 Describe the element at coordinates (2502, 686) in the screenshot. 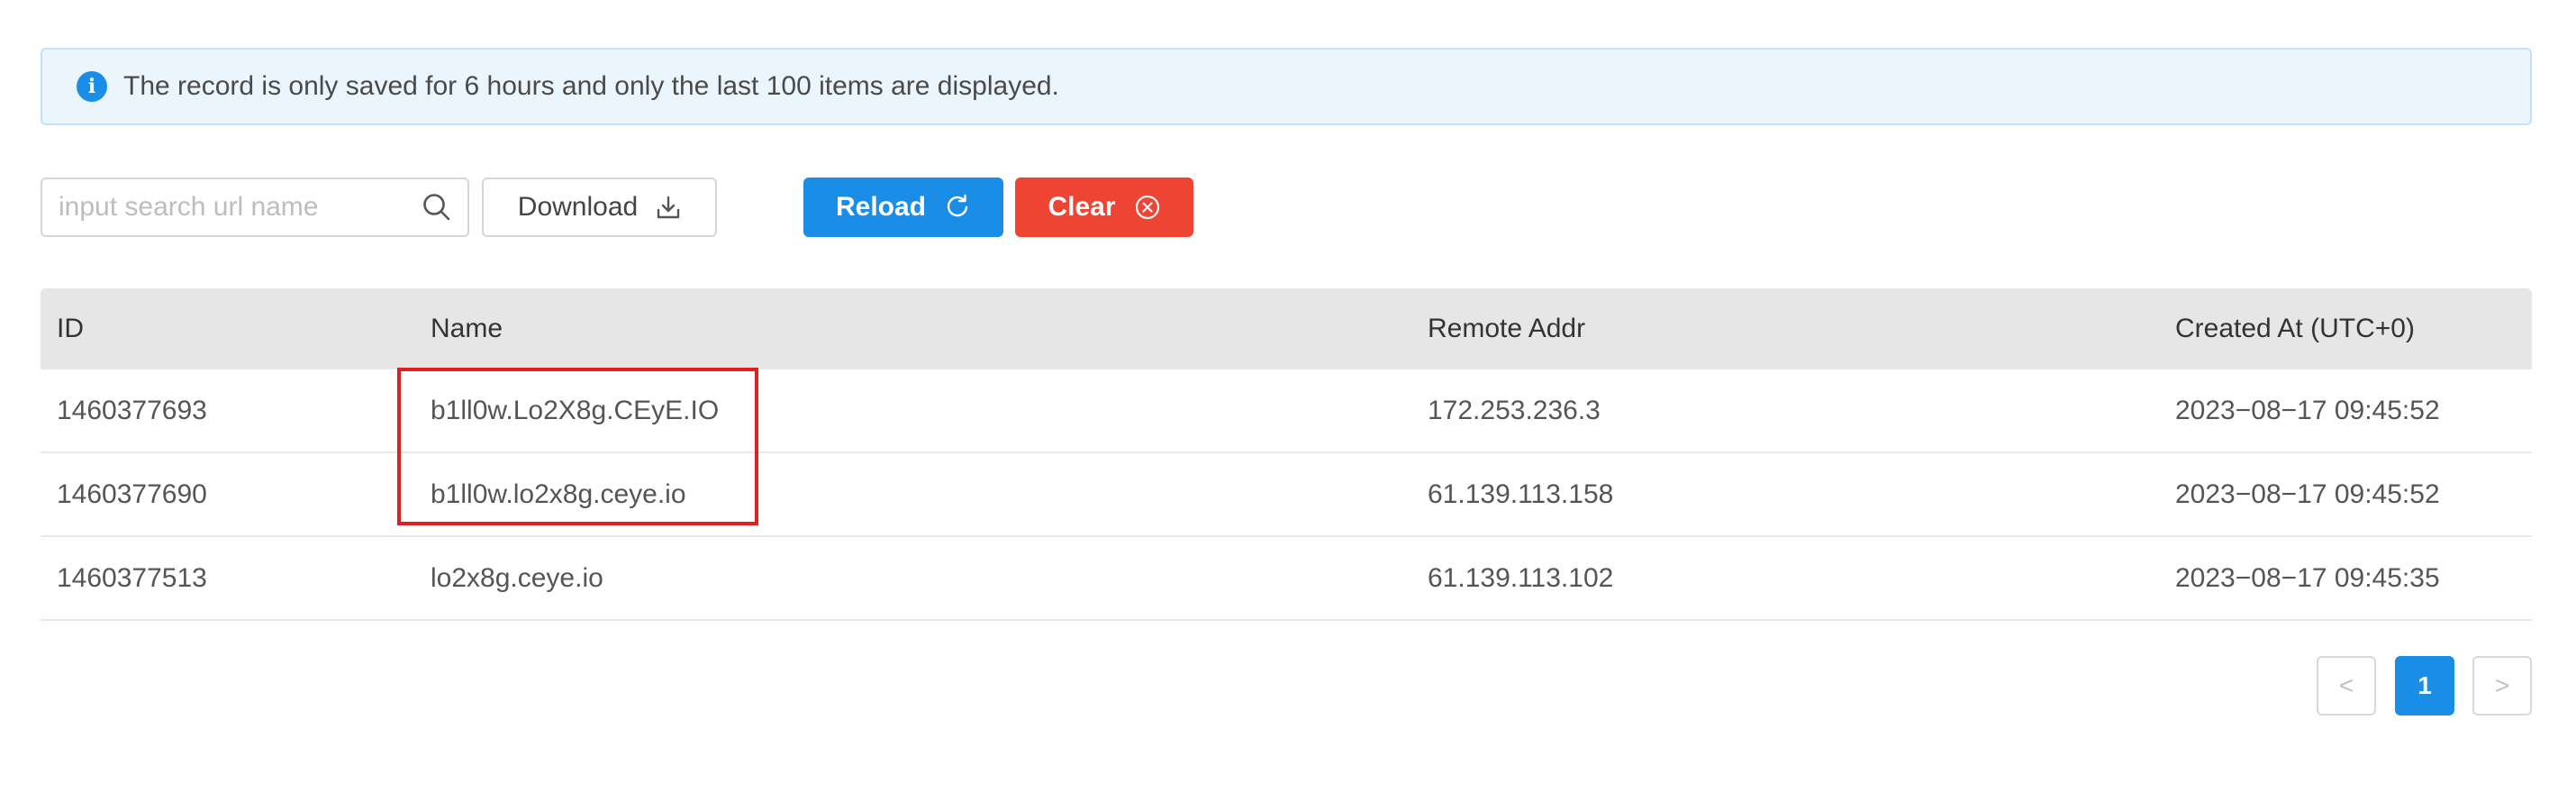

I see `pagination-next-button: >` at that location.